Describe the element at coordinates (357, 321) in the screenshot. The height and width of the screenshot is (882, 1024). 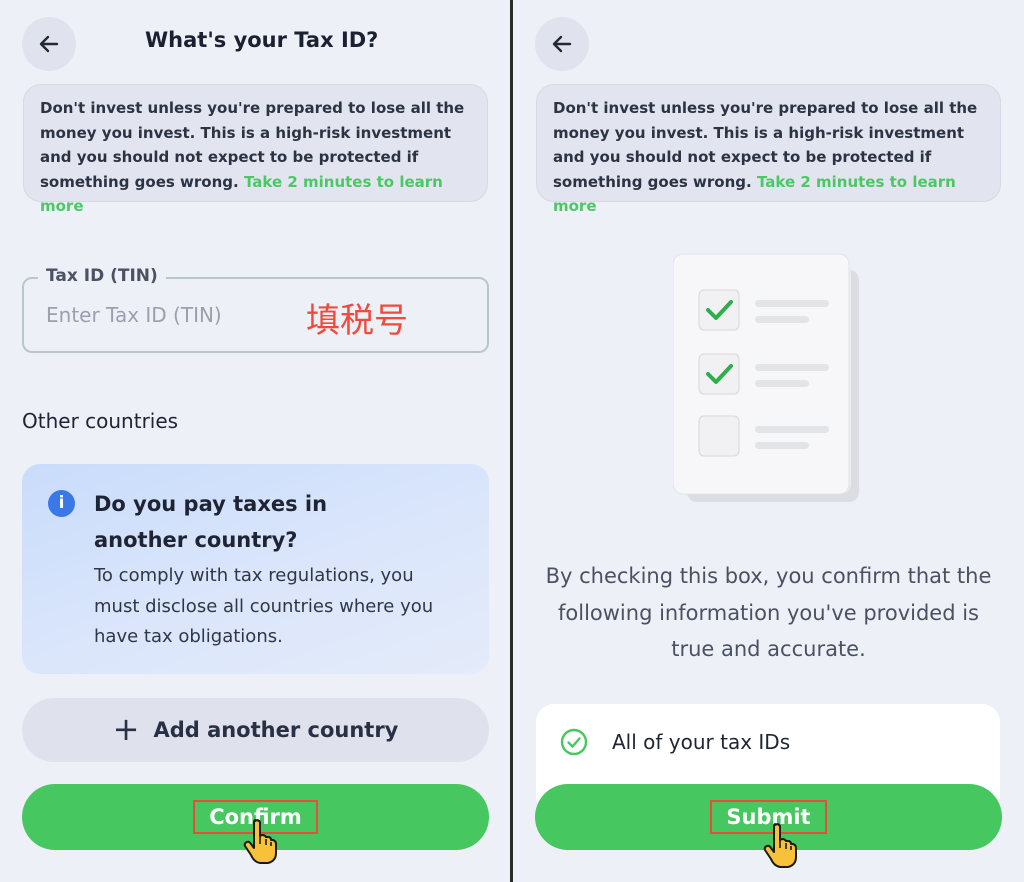
I see `annotation-label: 填税号` at that location.